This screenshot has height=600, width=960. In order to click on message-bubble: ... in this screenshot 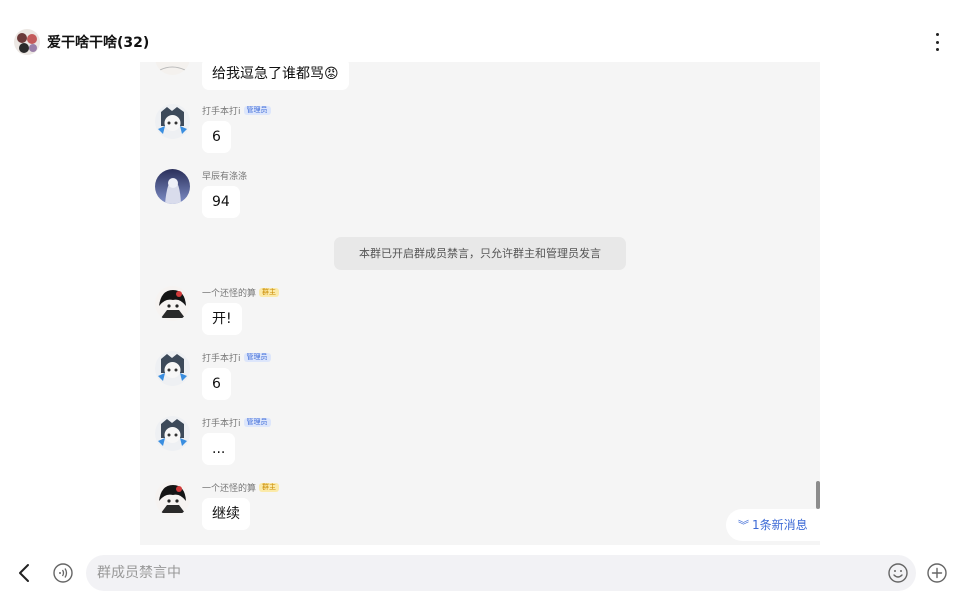, I will do `click(219, 449)`.